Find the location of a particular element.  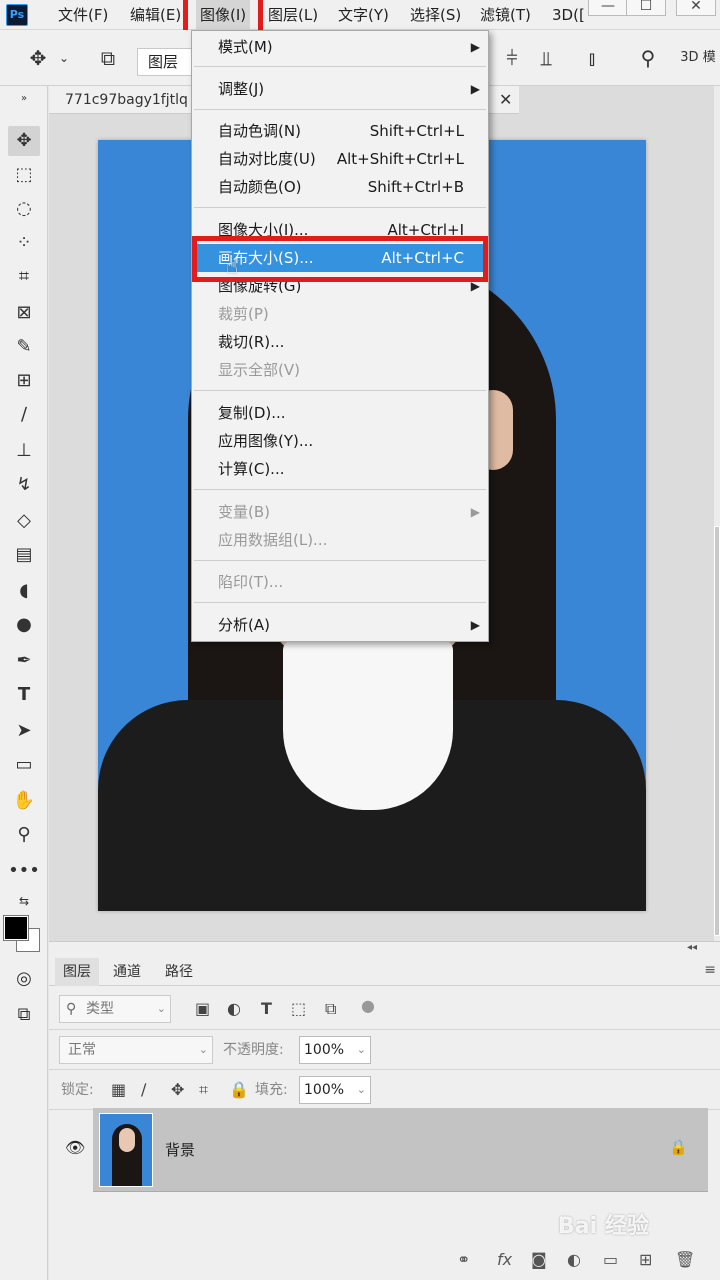

menu-3d: 3D([ is located at coordinates (568, 15).